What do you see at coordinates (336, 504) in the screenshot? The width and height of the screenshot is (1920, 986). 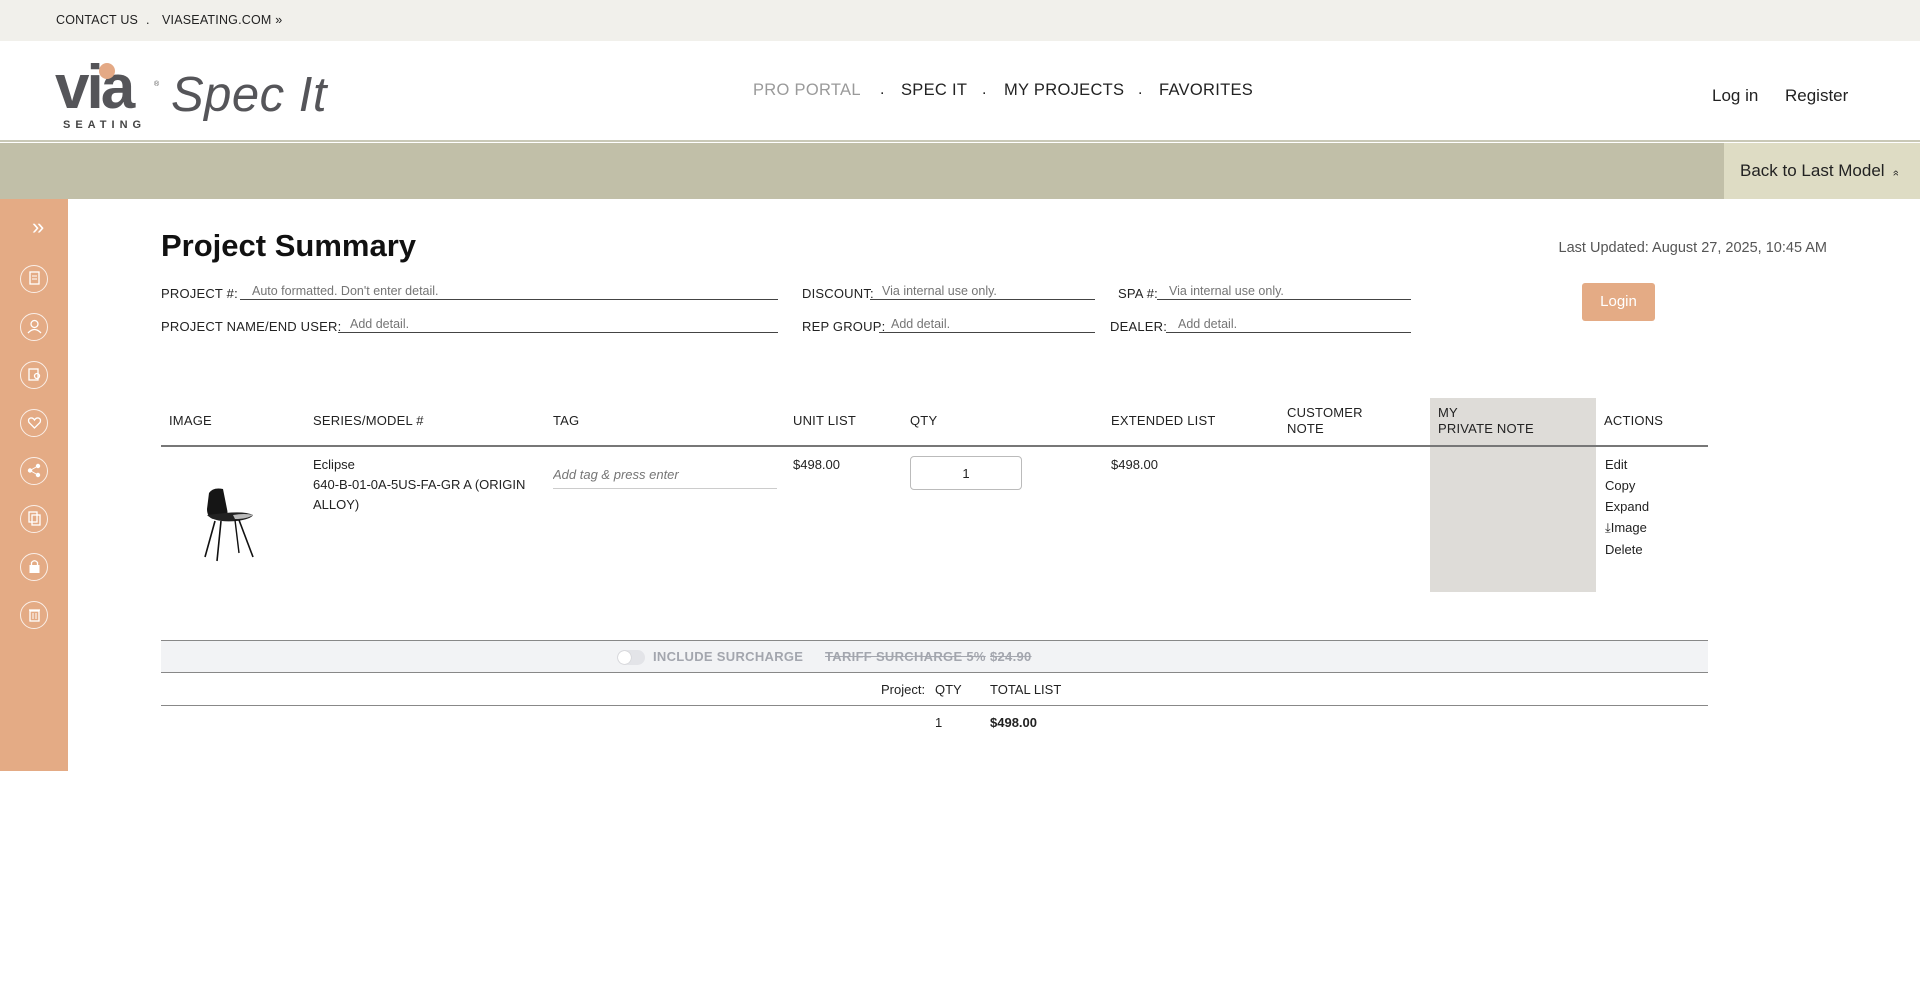 I see `model-number-line2: ALLOY)` at bounding box center [336, 504].